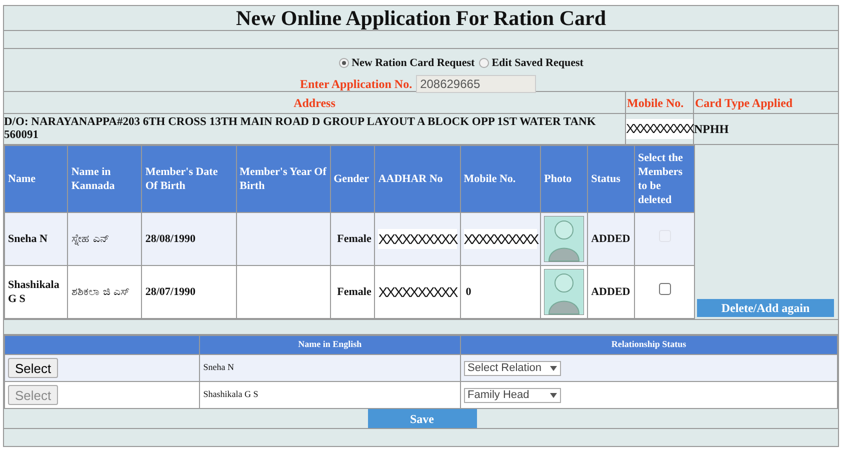  I want to click on page-title: New Online Application For Ration Card, so click(421, 18).